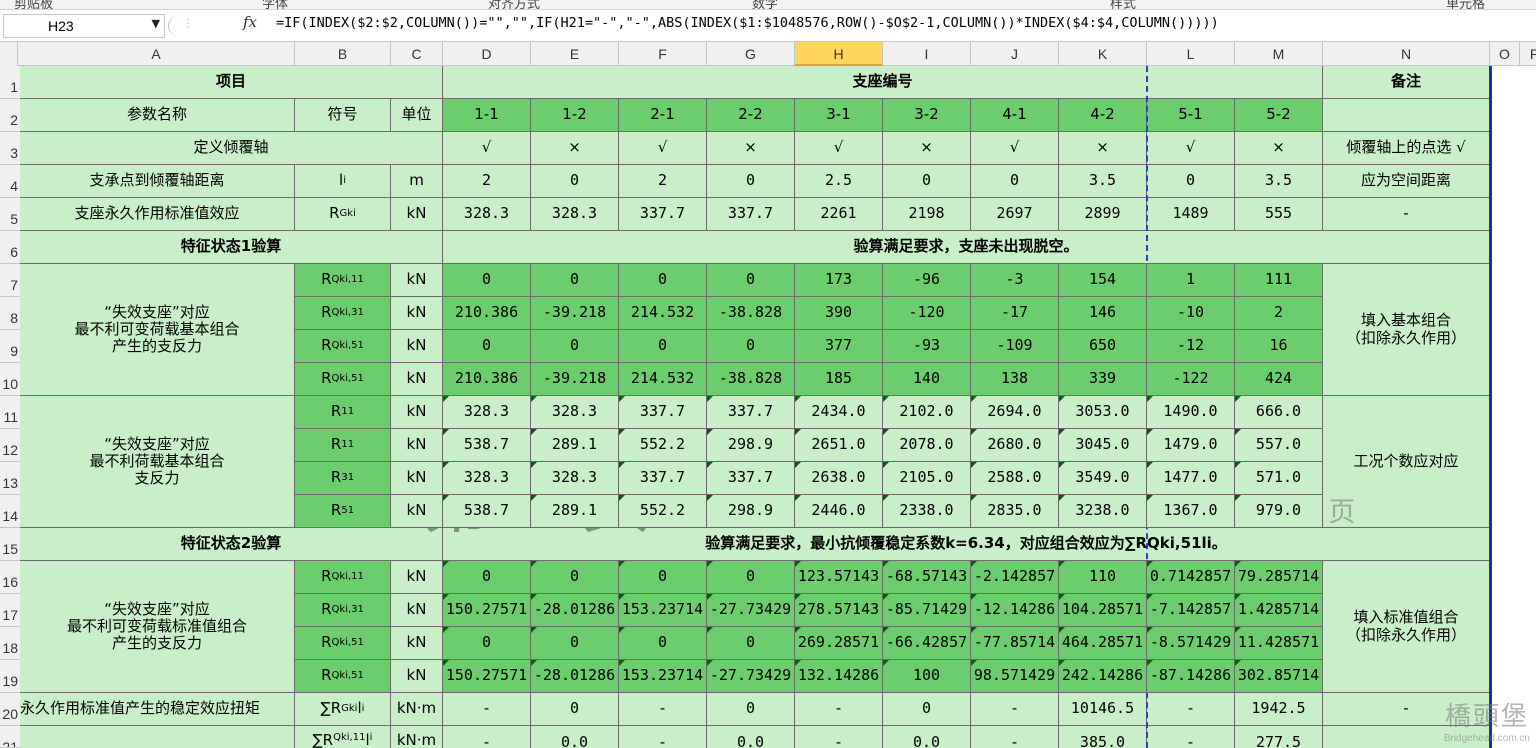  Describe the element at coordinates (1103, 313) in the screenshot. I see `value-cell: 146` at that location.